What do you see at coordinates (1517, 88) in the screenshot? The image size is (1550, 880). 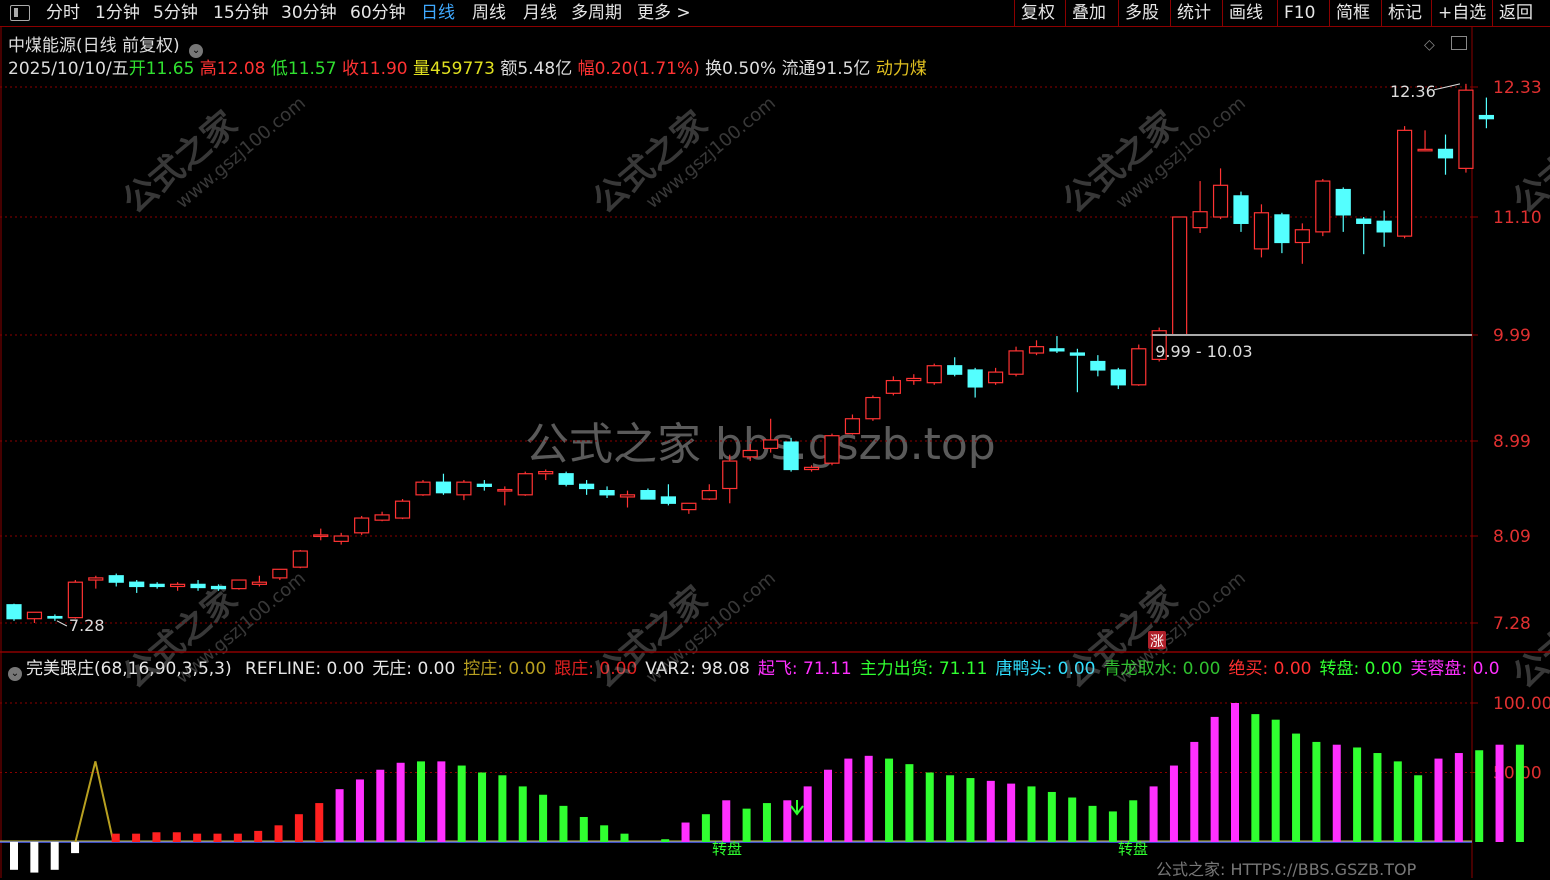 I see `price-tick-label: 12.33` at bounding box center [1517, 88].